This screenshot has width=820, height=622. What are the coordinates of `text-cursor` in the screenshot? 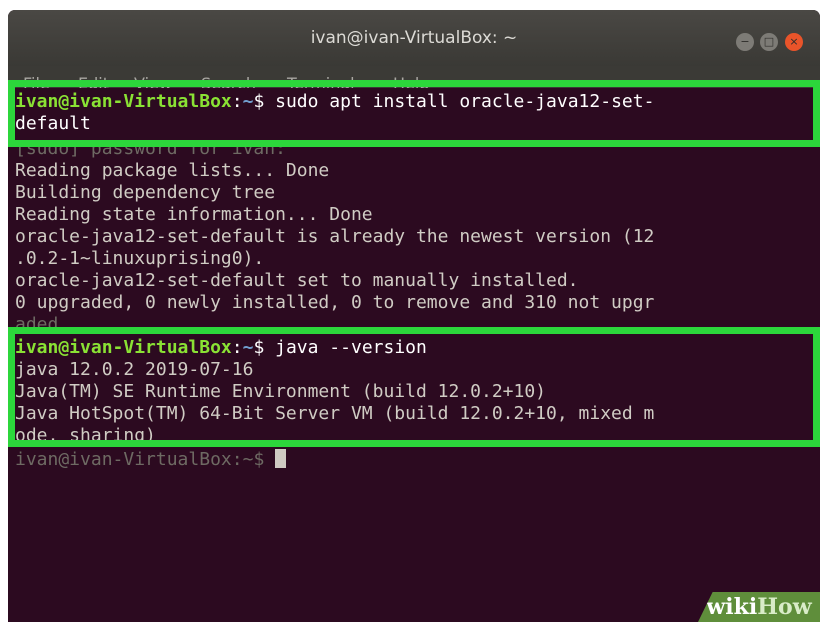 It's located at (281, 458).